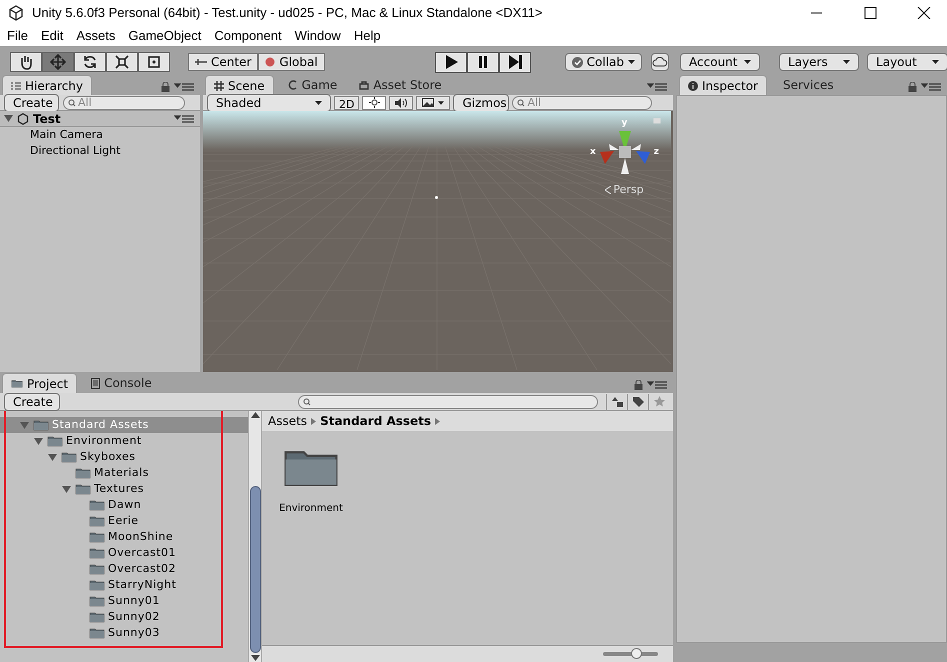 The height and width of the screenshot is (662, 947). Describe the element at coordinates (124, 457) in the screenshot. I see `tree-item: Skyboxes` at that location.